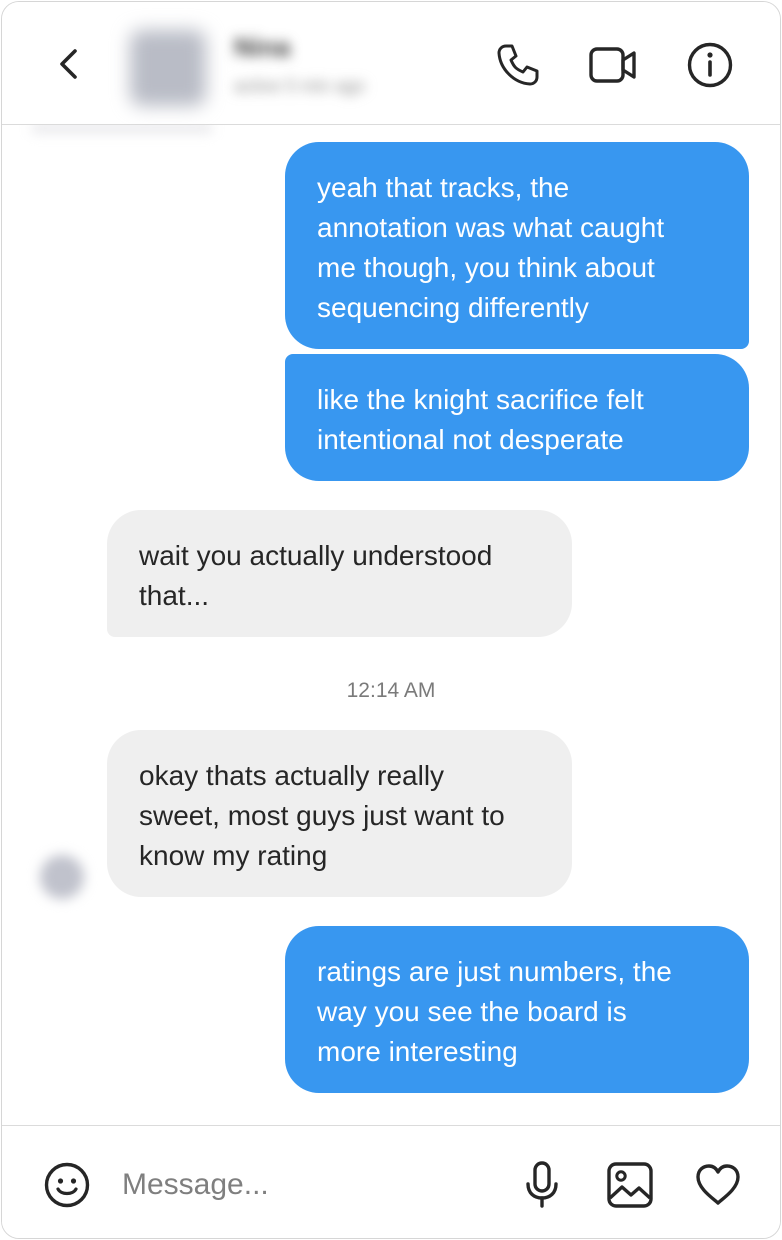 This screenshot has width=782, height=1240. I want to click on video-call-button, so click(613, 65).